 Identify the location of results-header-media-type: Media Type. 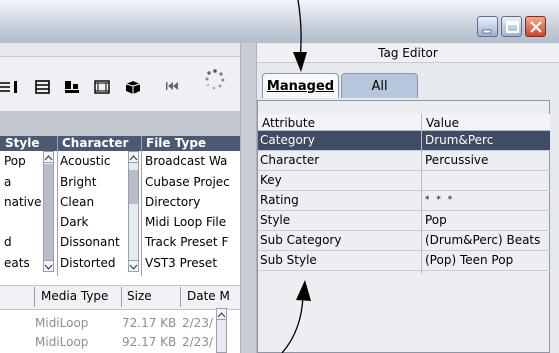
(74, 296).